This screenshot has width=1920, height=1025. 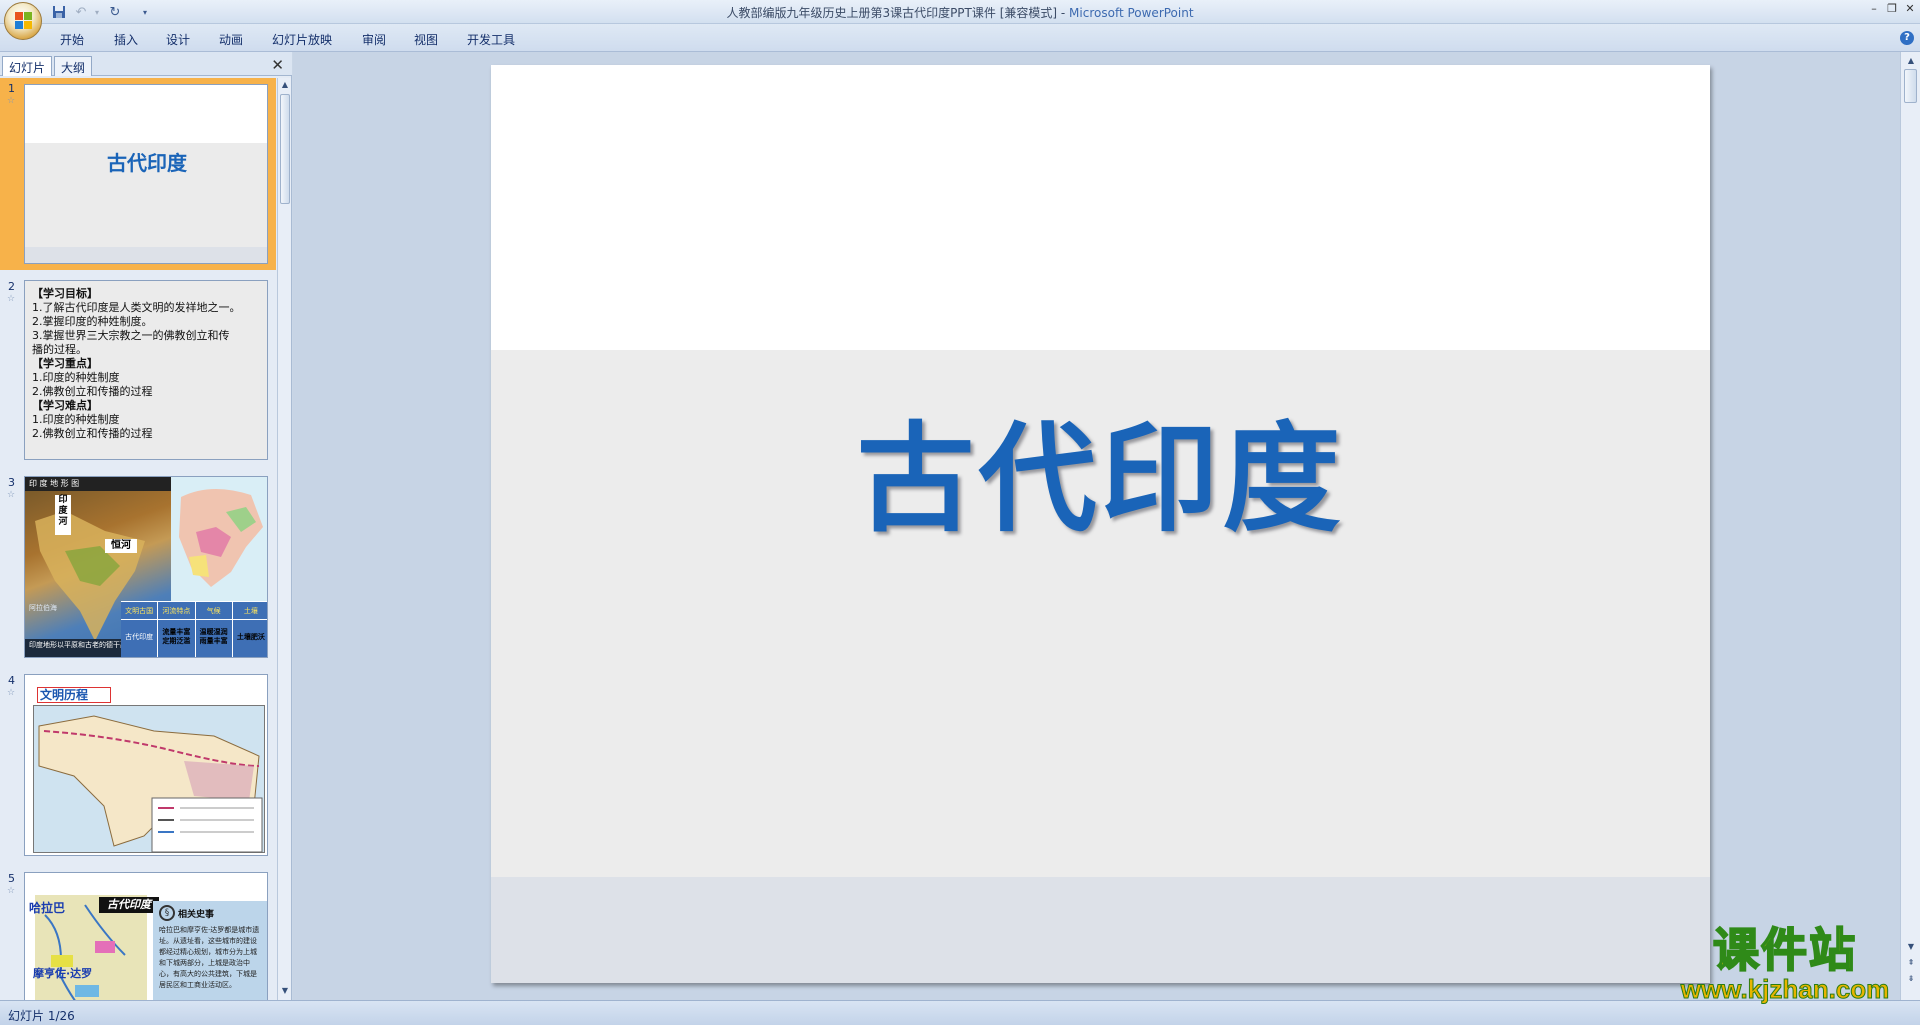 I want to click on panel-close-icon: ✕, so click(x=277, y=65).